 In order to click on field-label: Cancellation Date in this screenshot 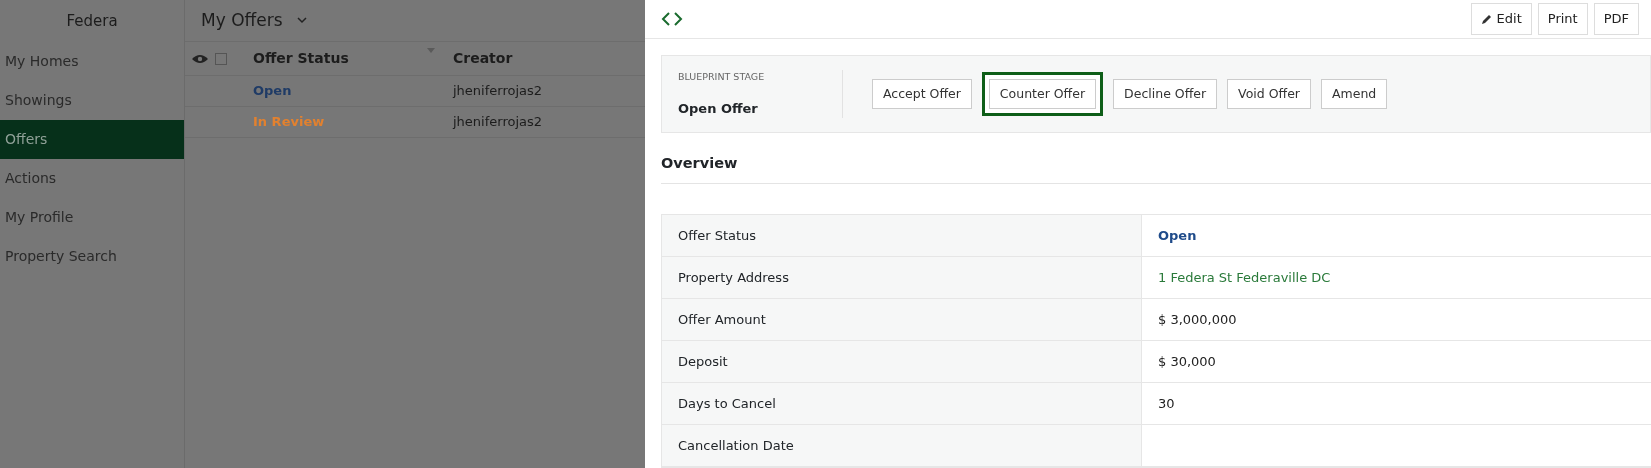, I will do `click(736, 445)`.